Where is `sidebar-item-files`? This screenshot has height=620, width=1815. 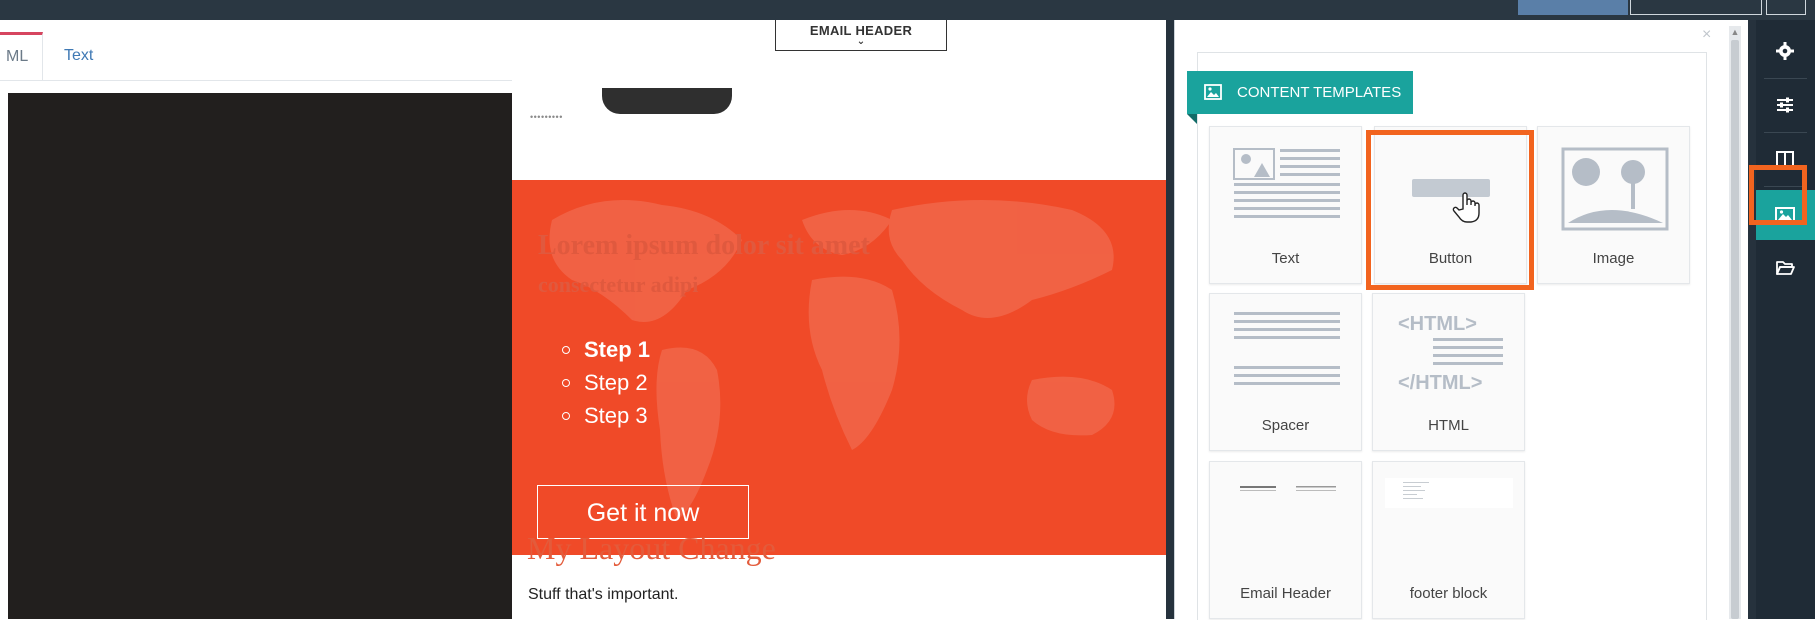
sidebar-item-files is located at coordinates (1785, 267).